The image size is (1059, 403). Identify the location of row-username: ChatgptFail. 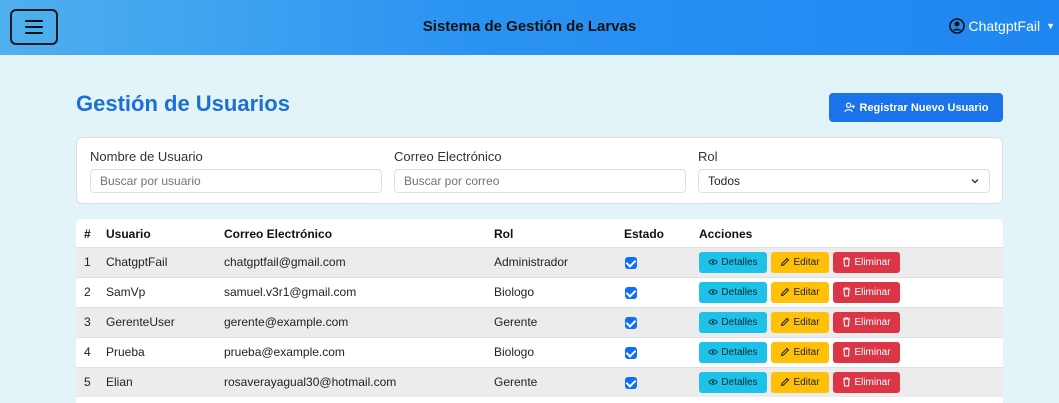
(137, 262).